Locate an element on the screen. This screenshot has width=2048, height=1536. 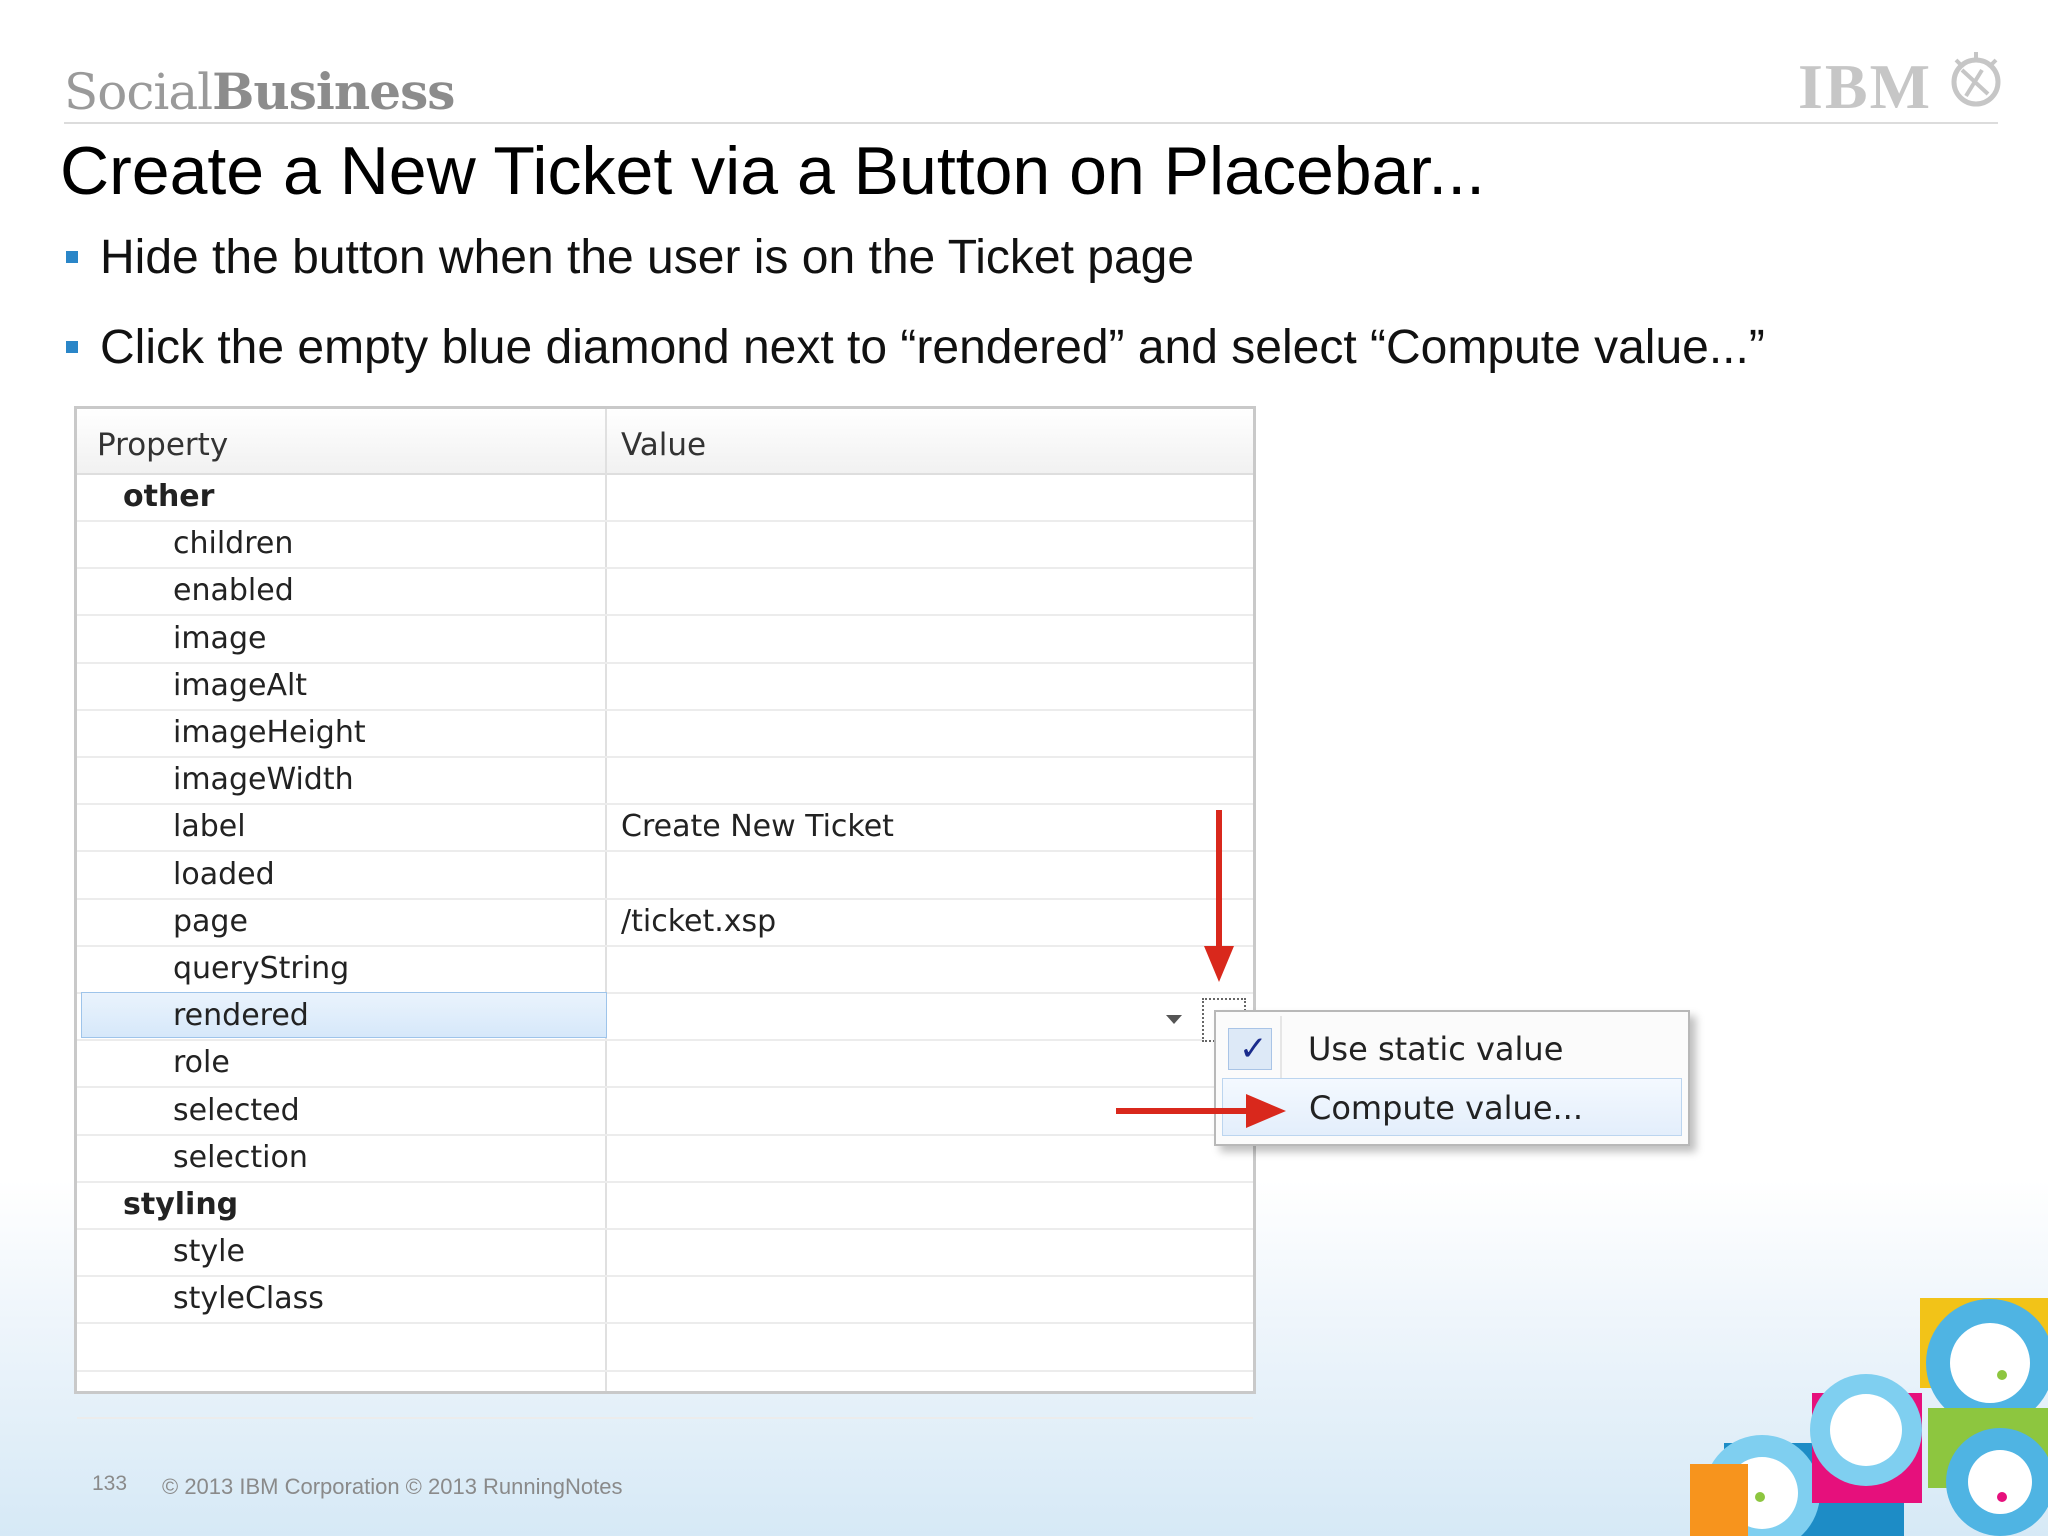
header-divider is located at coordinates (1031, 123).